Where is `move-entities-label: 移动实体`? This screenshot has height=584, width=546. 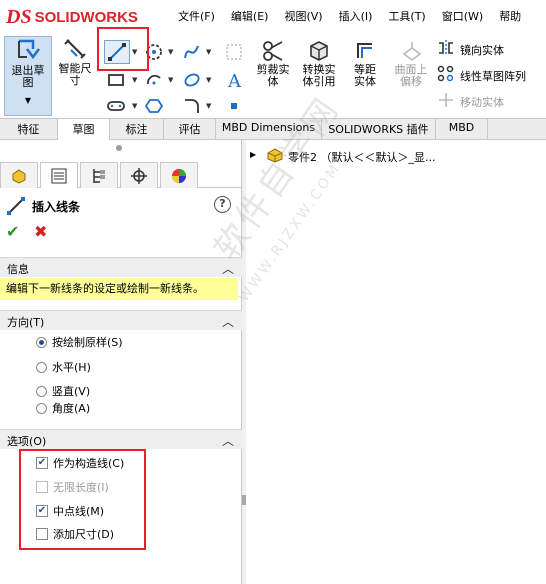
move-entities-label: 移动实体 is located at coordinates (482, 102).